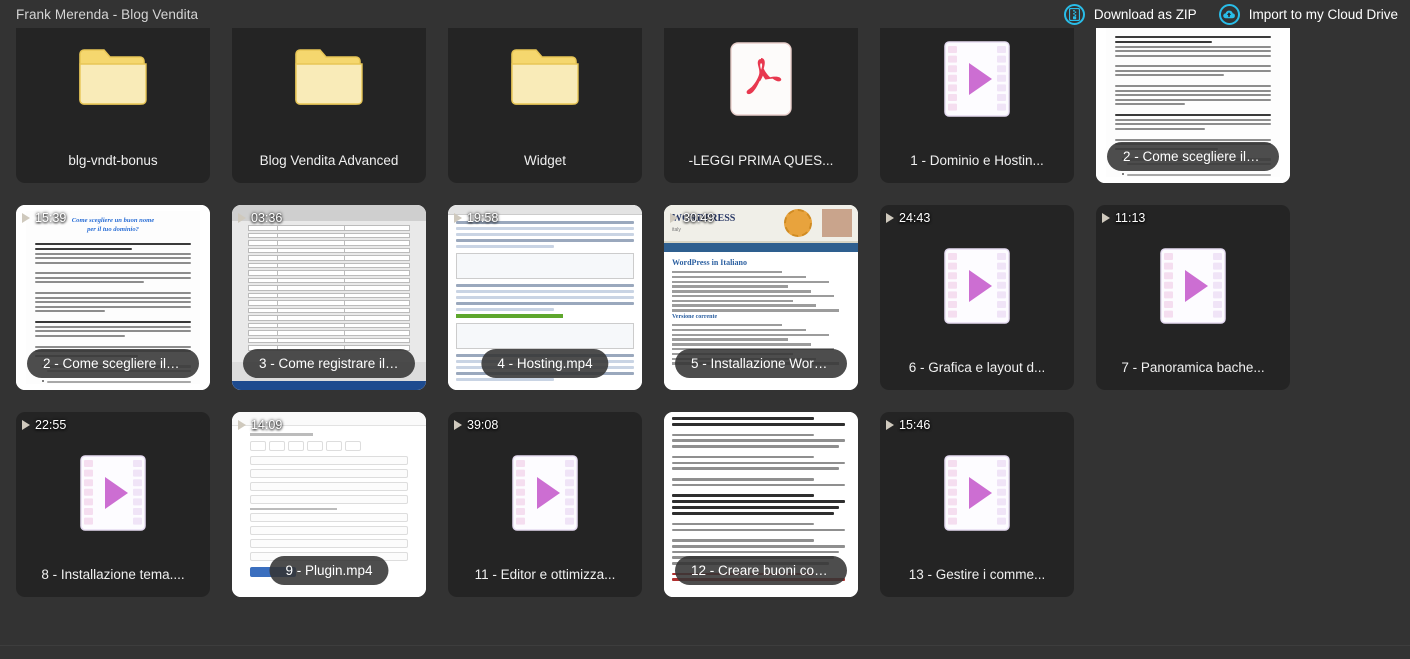 Image resolution: width=1410 pixels, height=659 pixels. What do you see at coordinates (483, 425) in the screenshot?
I see `duration-label: 39:08` at bounding box center [483, 425].